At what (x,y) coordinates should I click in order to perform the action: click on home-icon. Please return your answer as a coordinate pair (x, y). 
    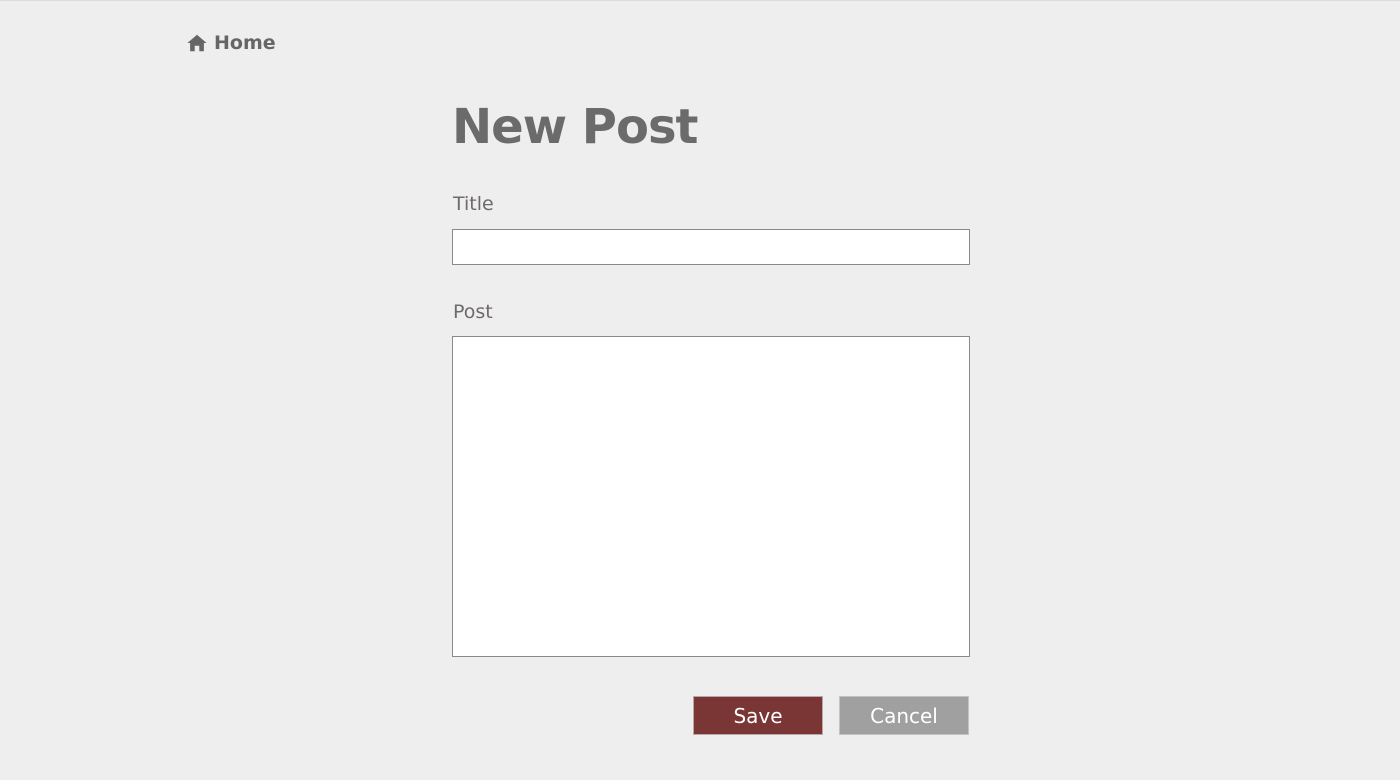
    Looking at the image, I should click on (197, 43).